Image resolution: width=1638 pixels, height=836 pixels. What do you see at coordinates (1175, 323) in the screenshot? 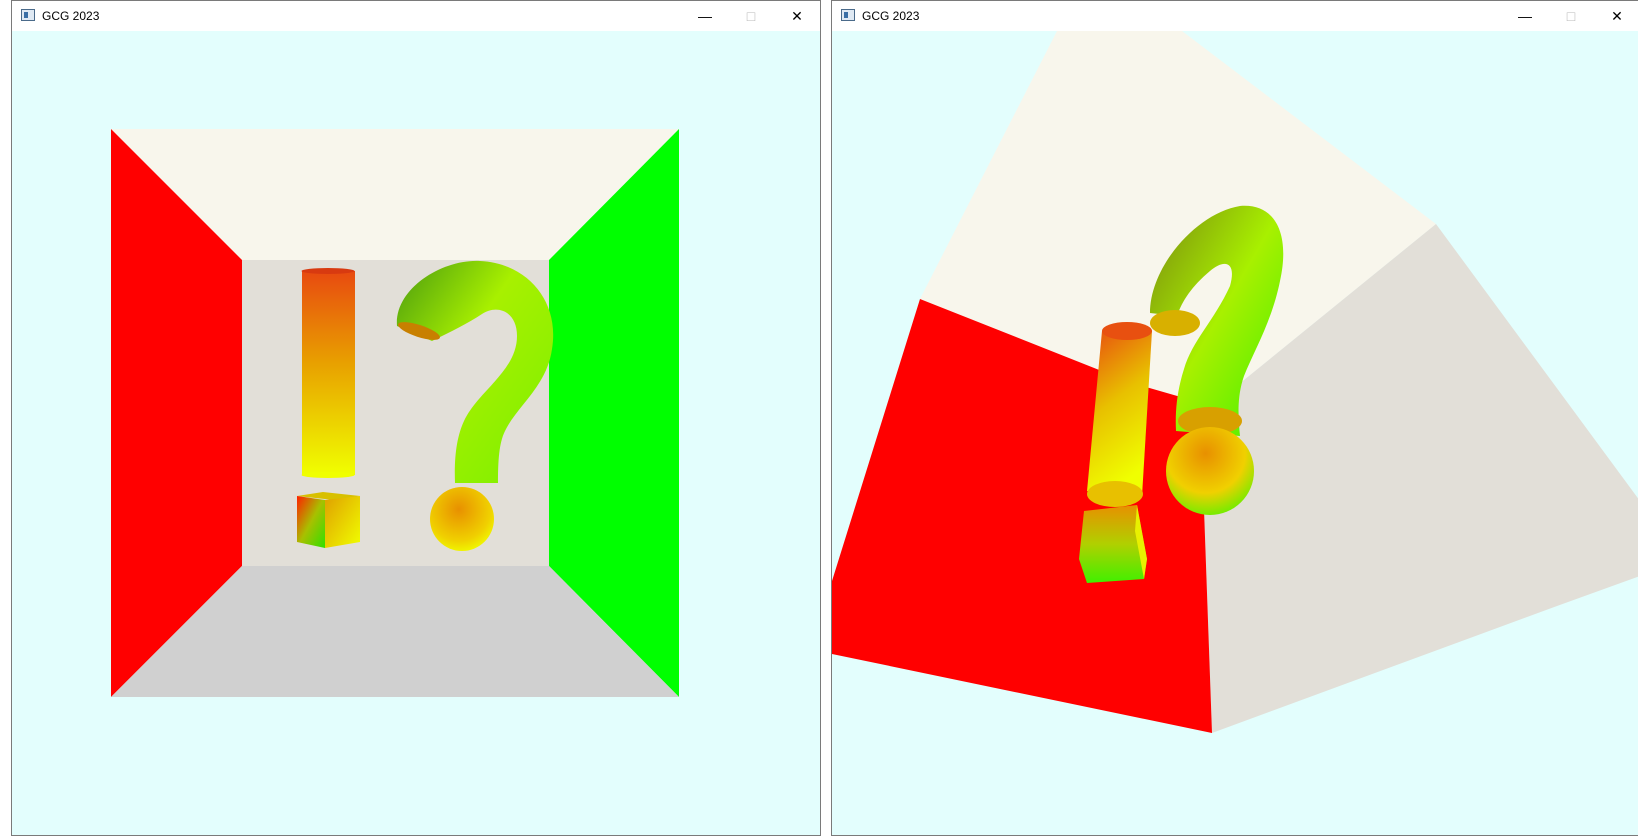
I see `question-mark-hook-end` at bounding box center [1175, 323].